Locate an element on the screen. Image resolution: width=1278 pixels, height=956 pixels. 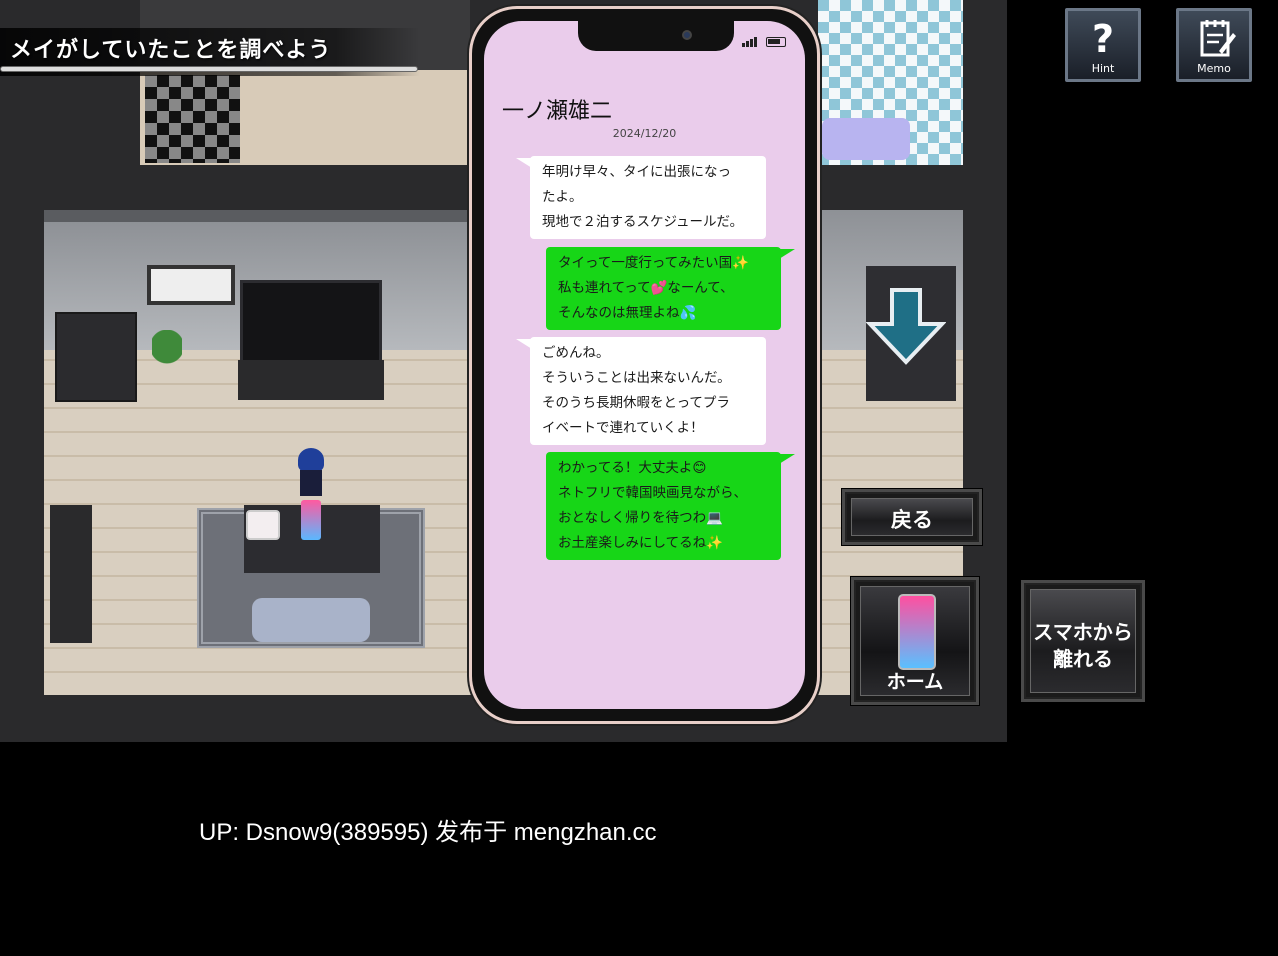
message-sent: タイって一度行ってみたい国✨ 私も連れてって💕なーんて、 そんなのは無理よね💦 is located at coordinates (670, 288).